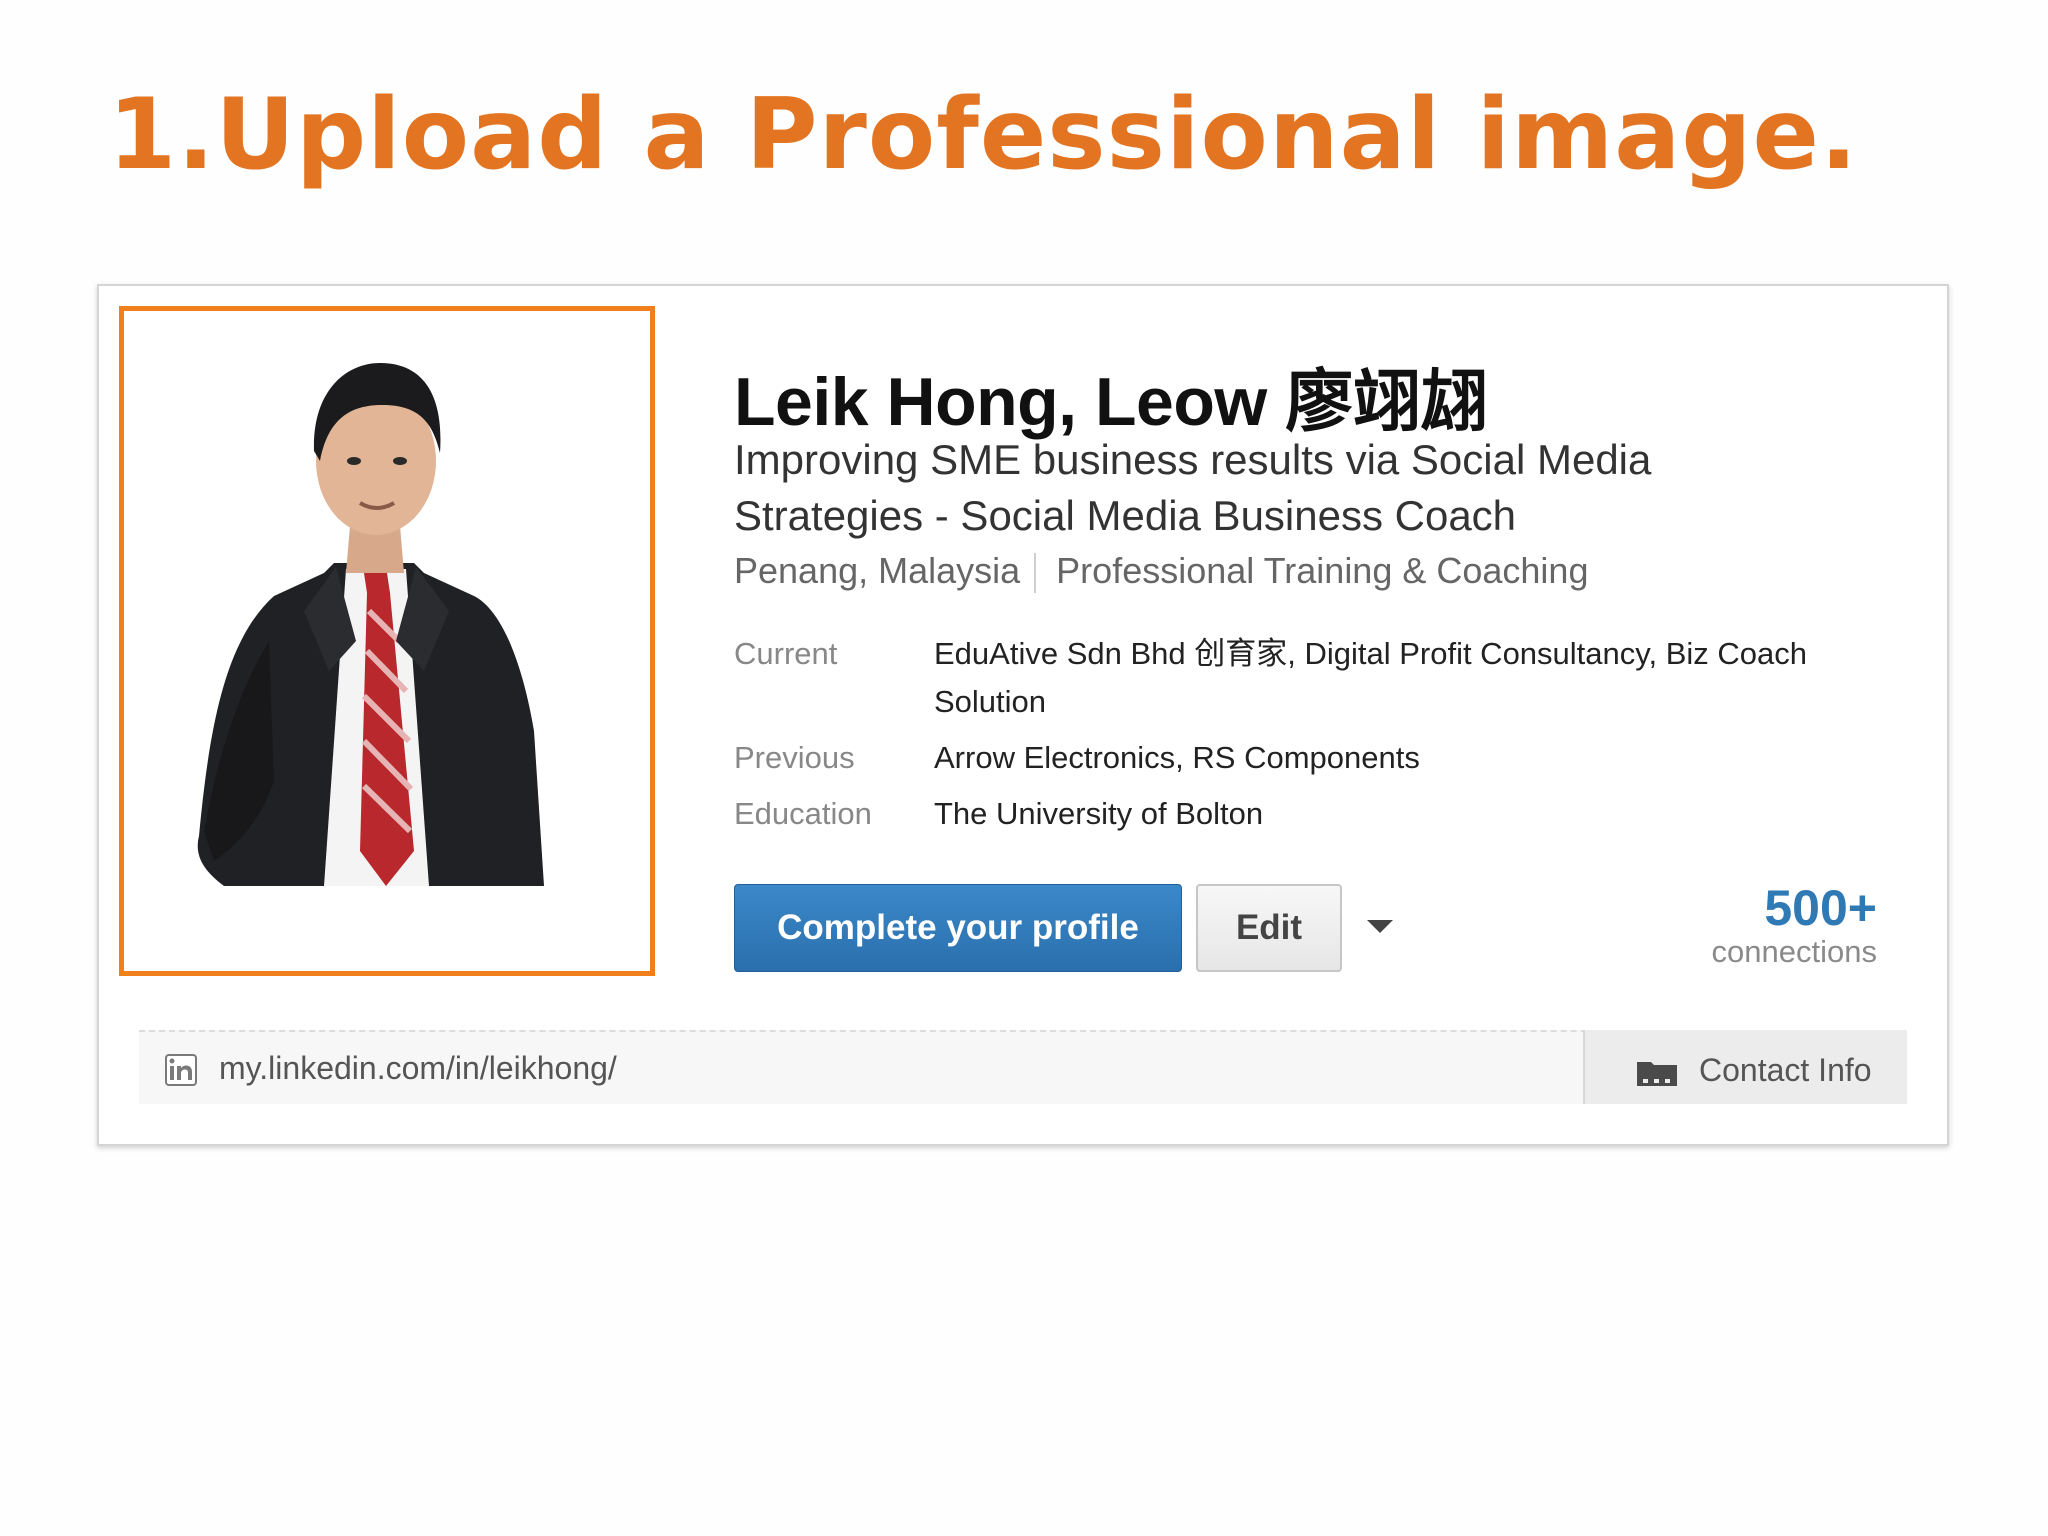 The image size is (2048, 1536). Describe the element at coordinates (418, 1068) in the screenshot. I see `profile-url-link: my.linkedin.com/in/leikhong/` at that location.